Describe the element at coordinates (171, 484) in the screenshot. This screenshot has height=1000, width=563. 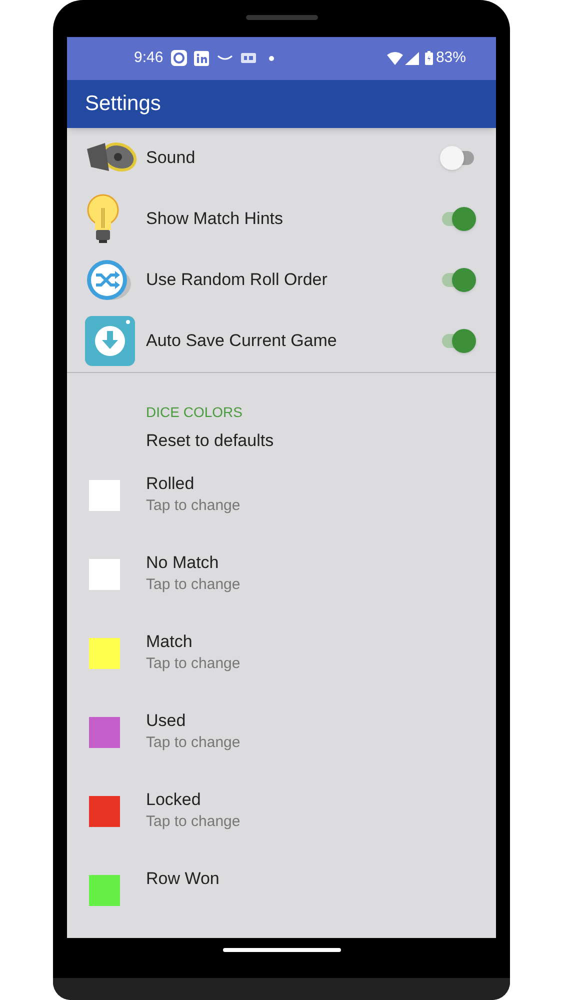
I see `color-title: Rolled` at that location.